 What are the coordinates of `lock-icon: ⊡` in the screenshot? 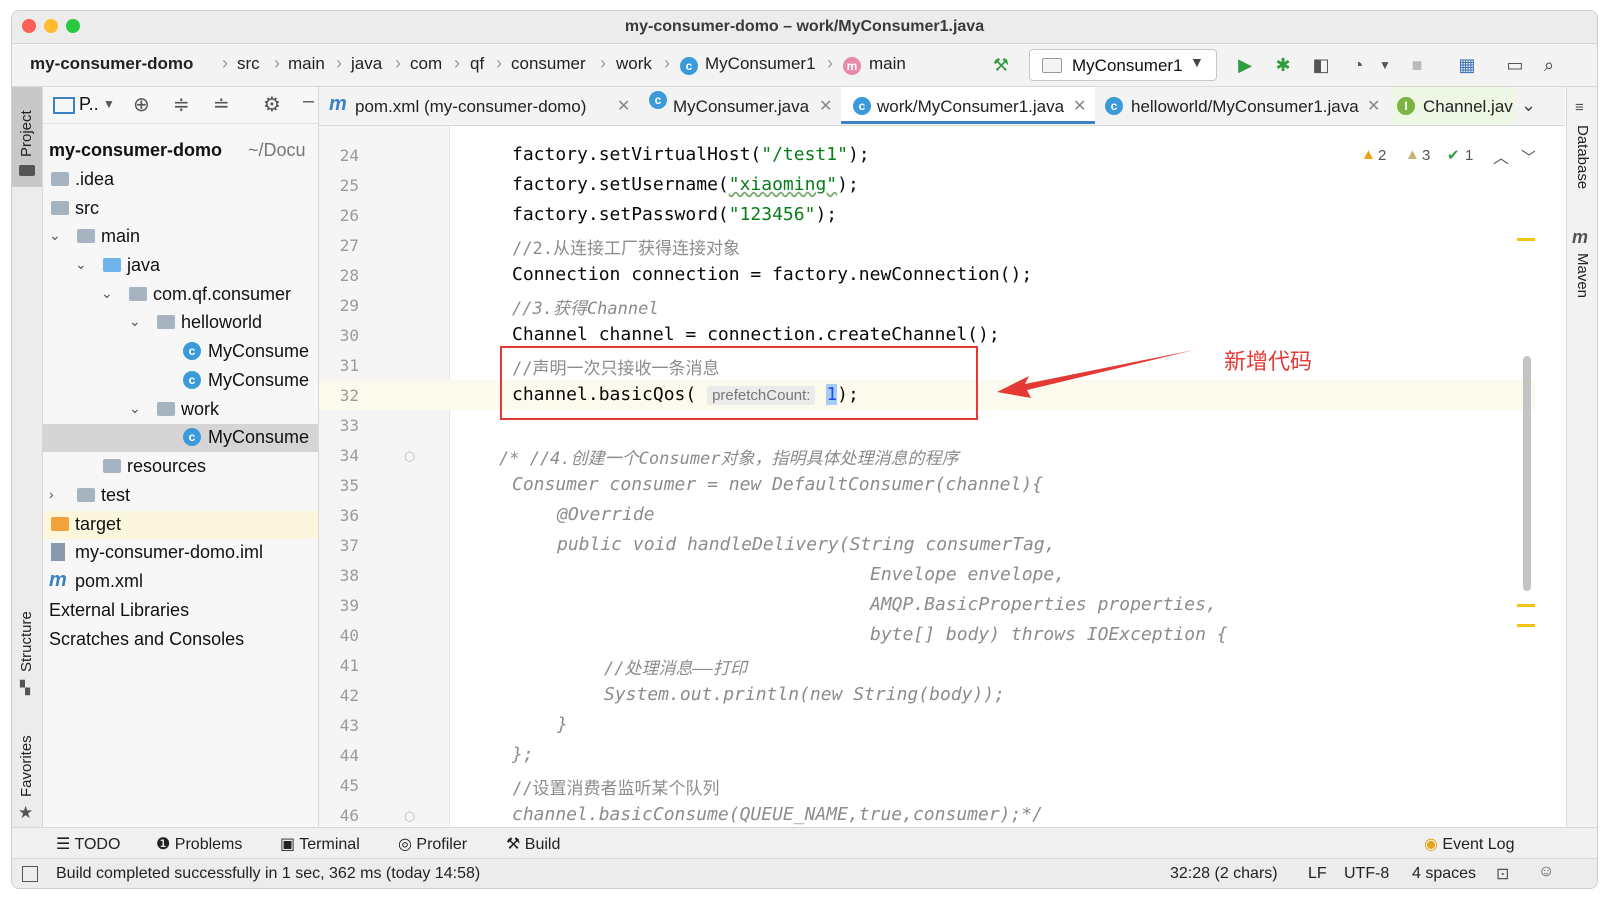 It's located at (1502, 874).